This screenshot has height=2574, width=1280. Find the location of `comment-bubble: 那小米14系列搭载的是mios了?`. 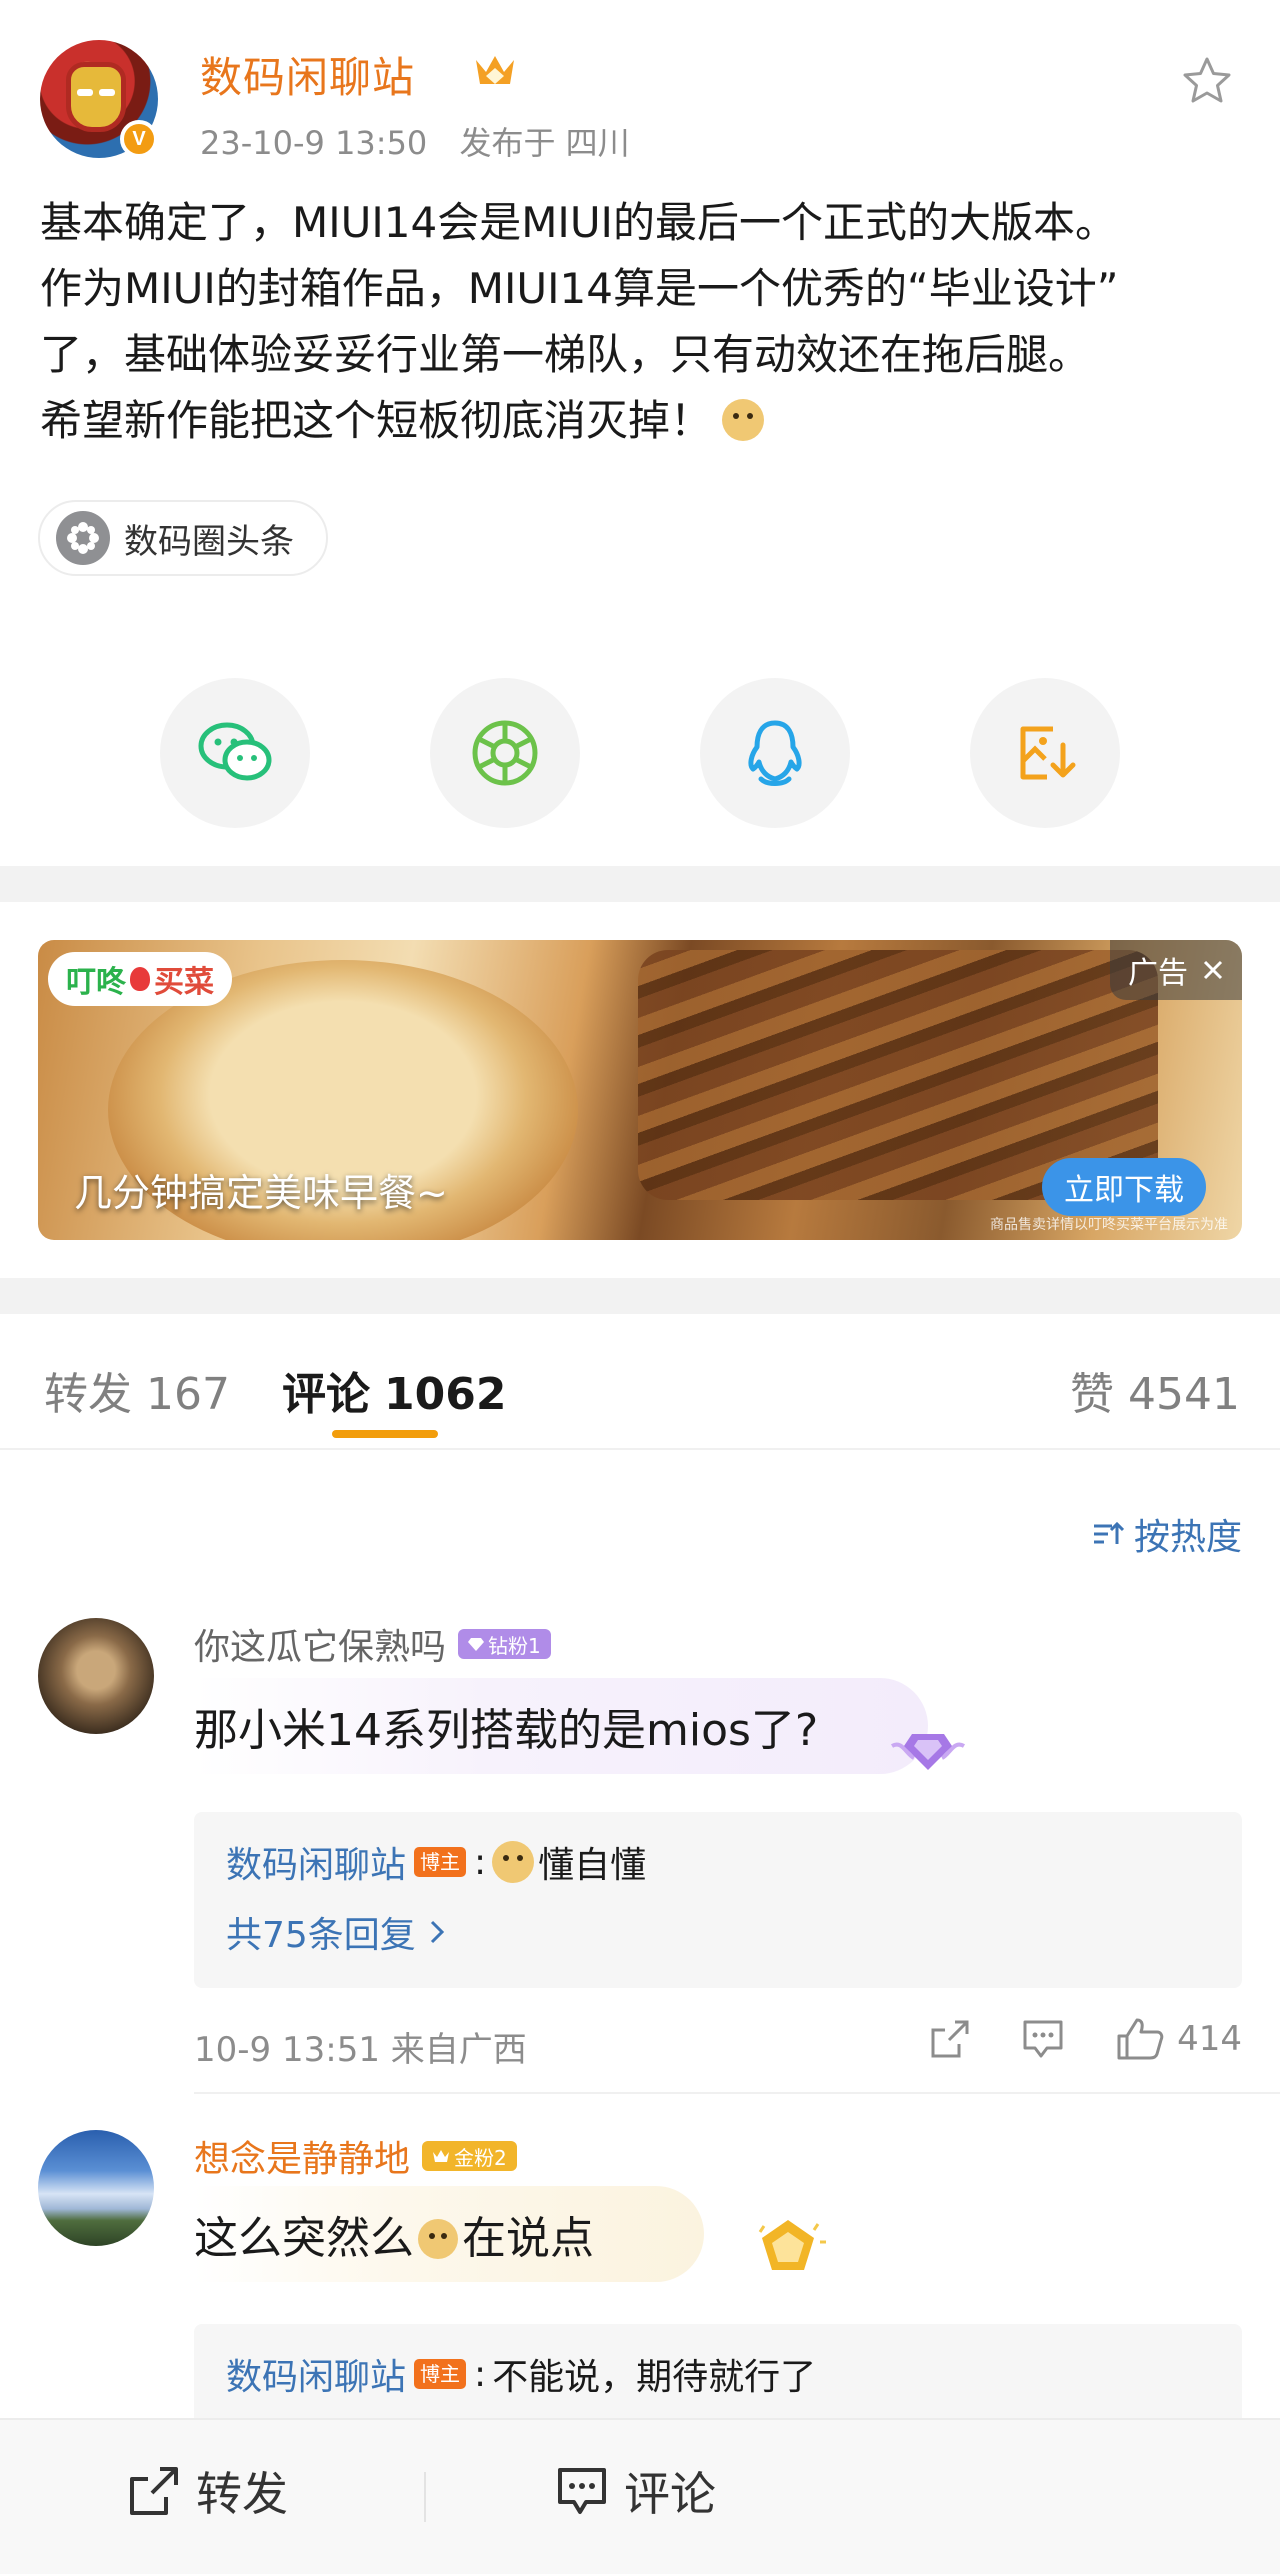

comment-bubble: 那小米14系列搭载的是mios了? is located at coordinates (561, 1726).